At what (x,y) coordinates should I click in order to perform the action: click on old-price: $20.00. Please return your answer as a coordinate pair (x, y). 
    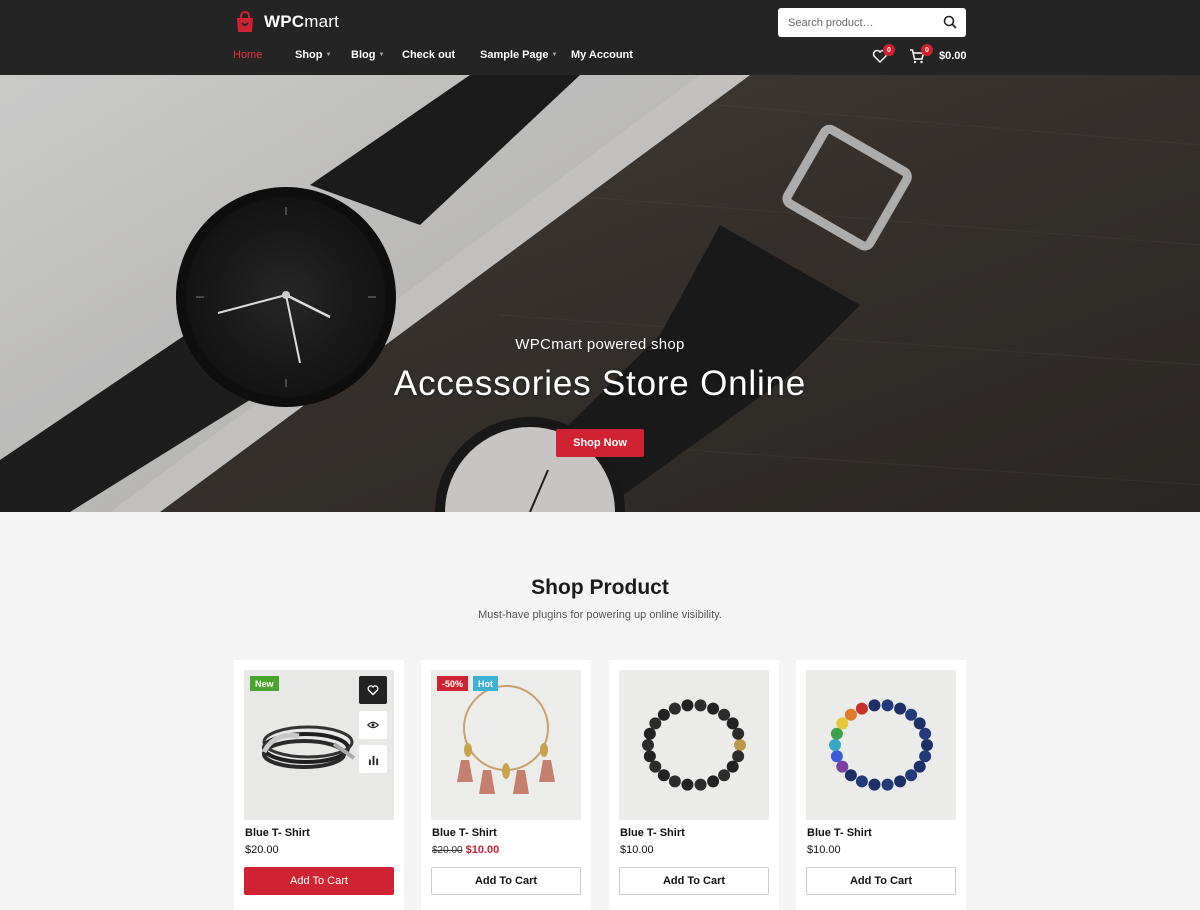
    Looking at the image, I should click on (447, 850).